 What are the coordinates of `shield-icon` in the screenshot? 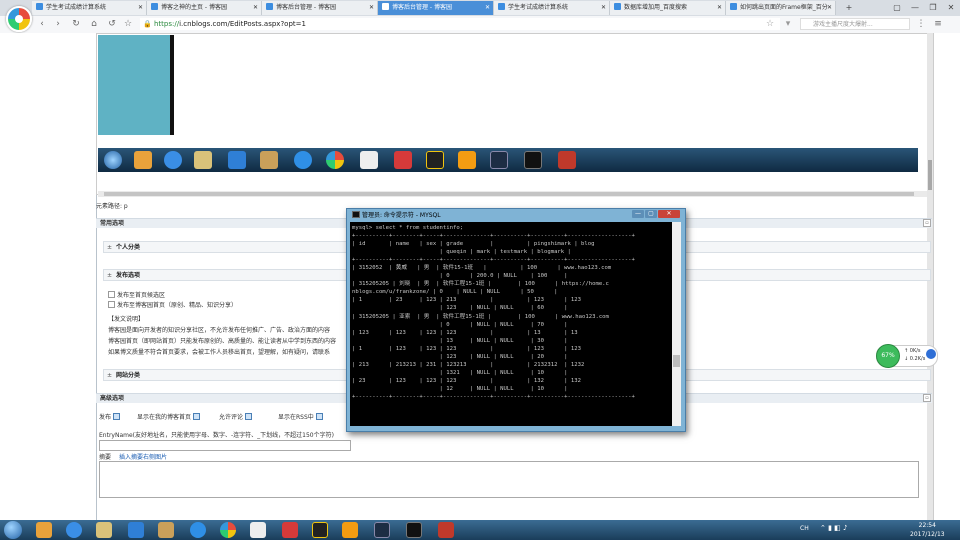 It's located at (931, 354).